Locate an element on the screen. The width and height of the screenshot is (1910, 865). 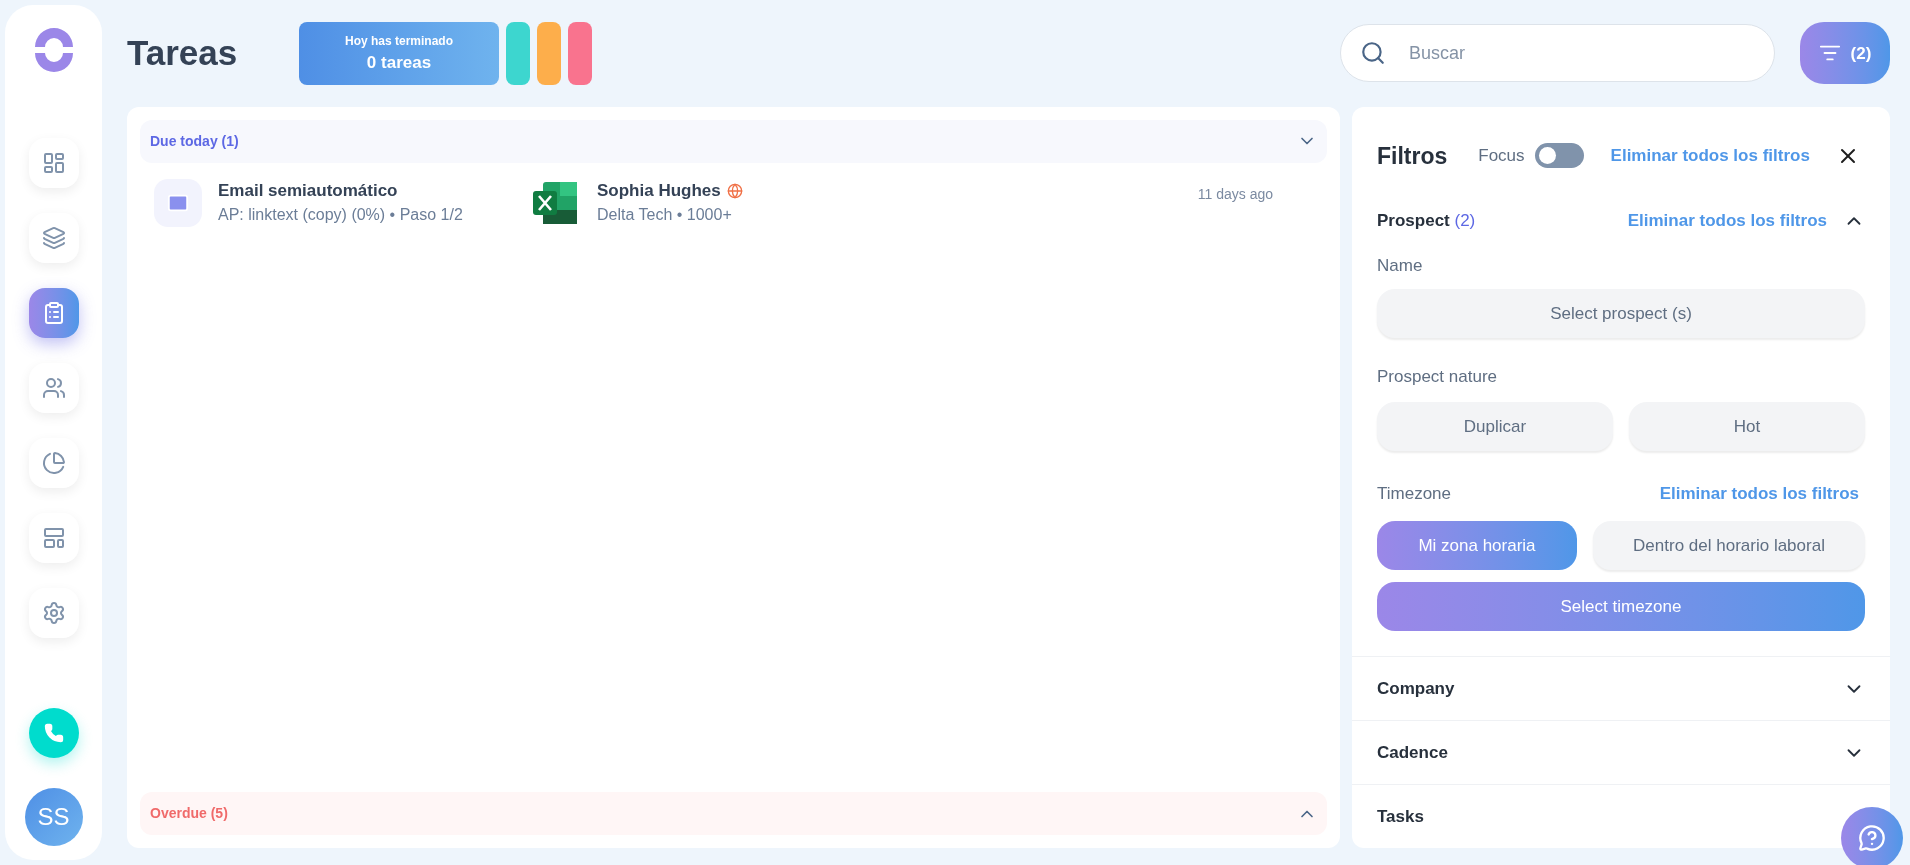
focus-label: Focus is located at coordinates (1501, 156).